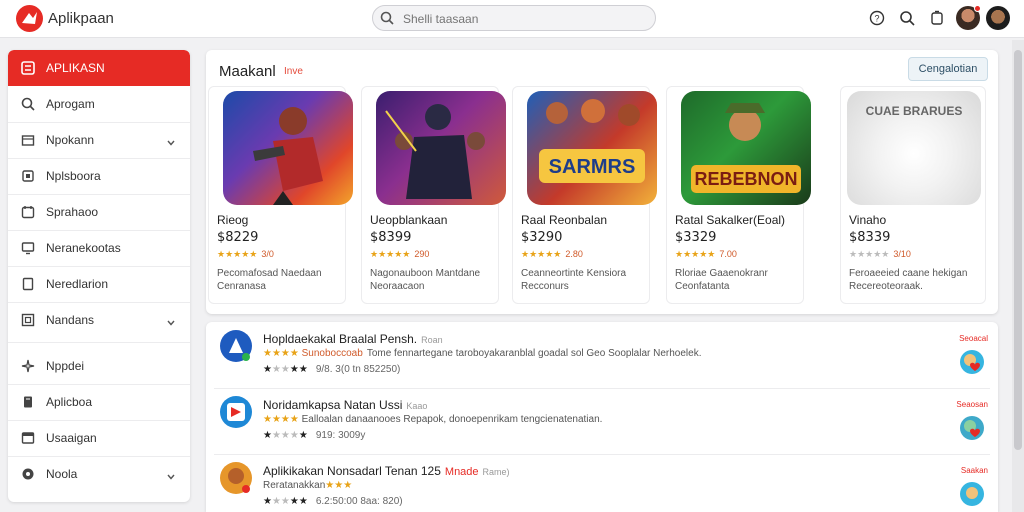 The height and width of the screenshot is (512, 1024). I want to click on search-input, so click(523, 18).